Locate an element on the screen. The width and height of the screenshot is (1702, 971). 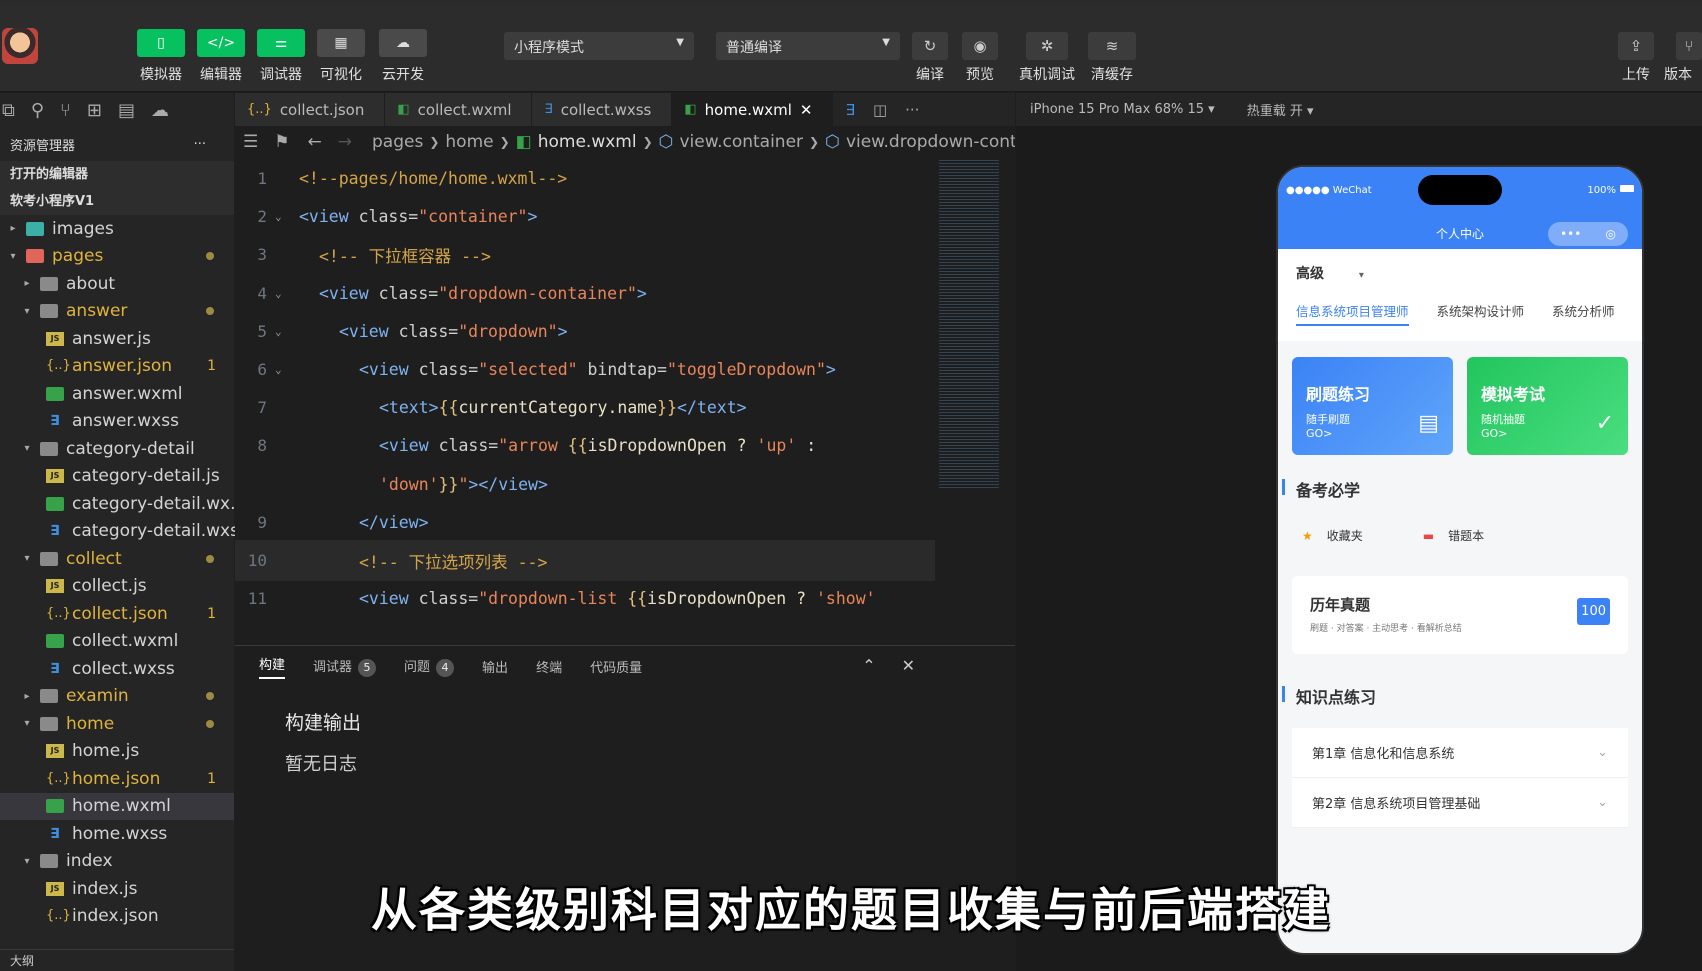
debugger-button: ⚌ is located at coordinates (281, 43).